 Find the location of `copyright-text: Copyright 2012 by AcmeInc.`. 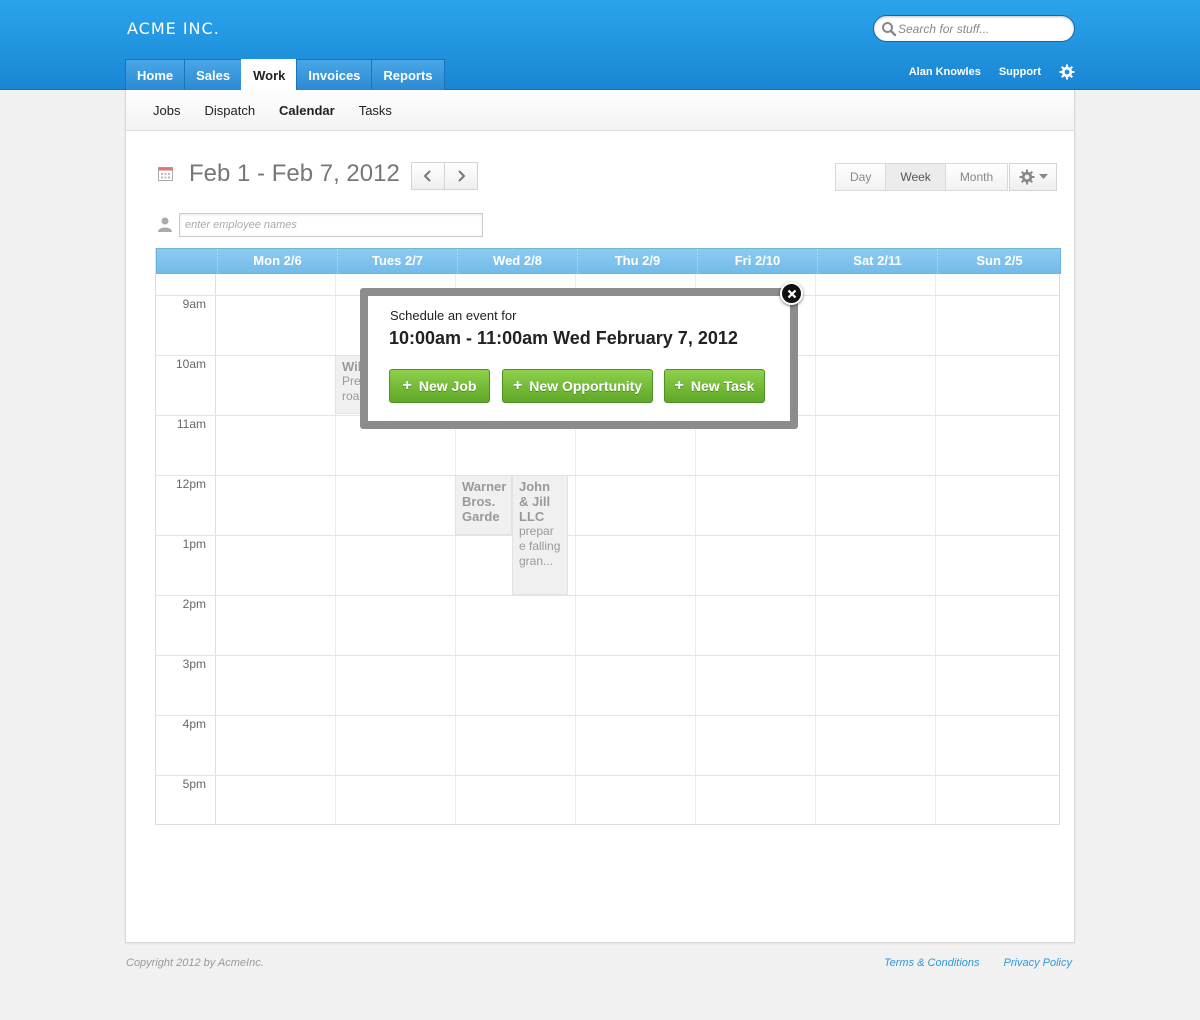

copyright-text: Copyright 2012 by AcmeInc. is located at coordinates (195, 963).